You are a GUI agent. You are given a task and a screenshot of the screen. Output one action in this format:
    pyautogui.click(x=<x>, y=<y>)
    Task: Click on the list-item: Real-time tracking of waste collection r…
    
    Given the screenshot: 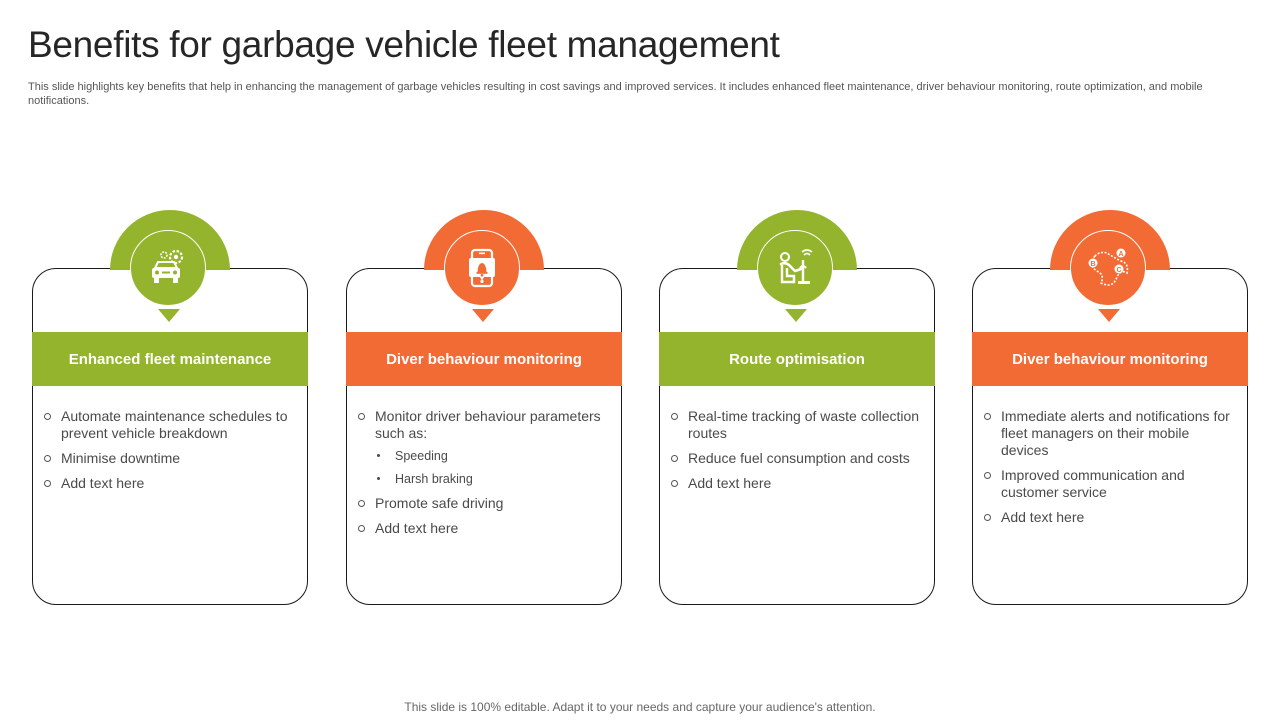 What is the action you would take?
    pyautogui.click(x=797, y=425)
    